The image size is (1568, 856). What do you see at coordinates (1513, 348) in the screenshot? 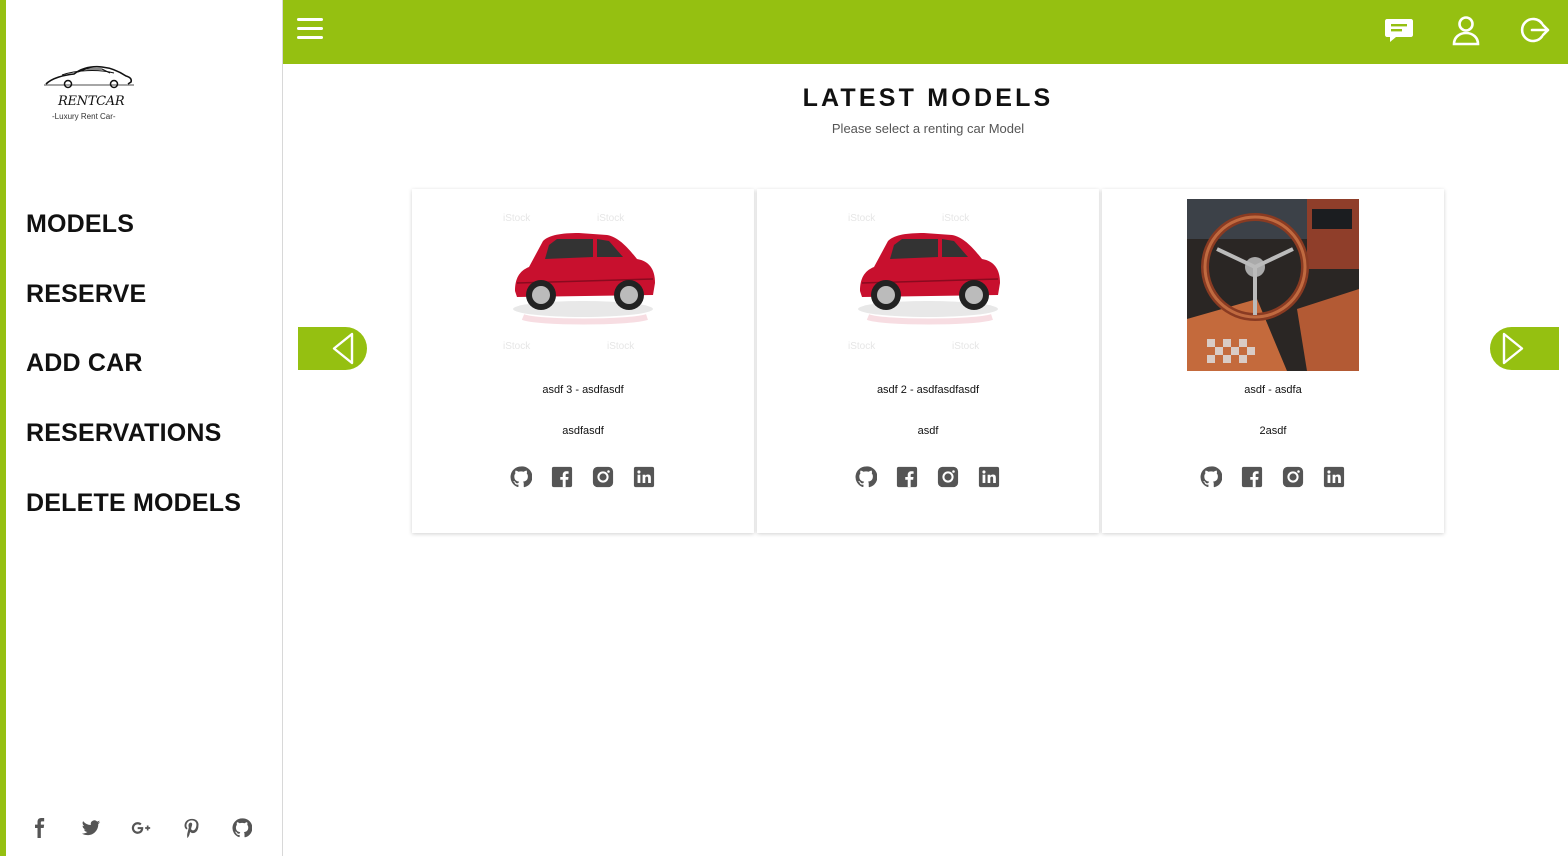
I see `chevron-right-icon` at bounding box center [1513, 348].